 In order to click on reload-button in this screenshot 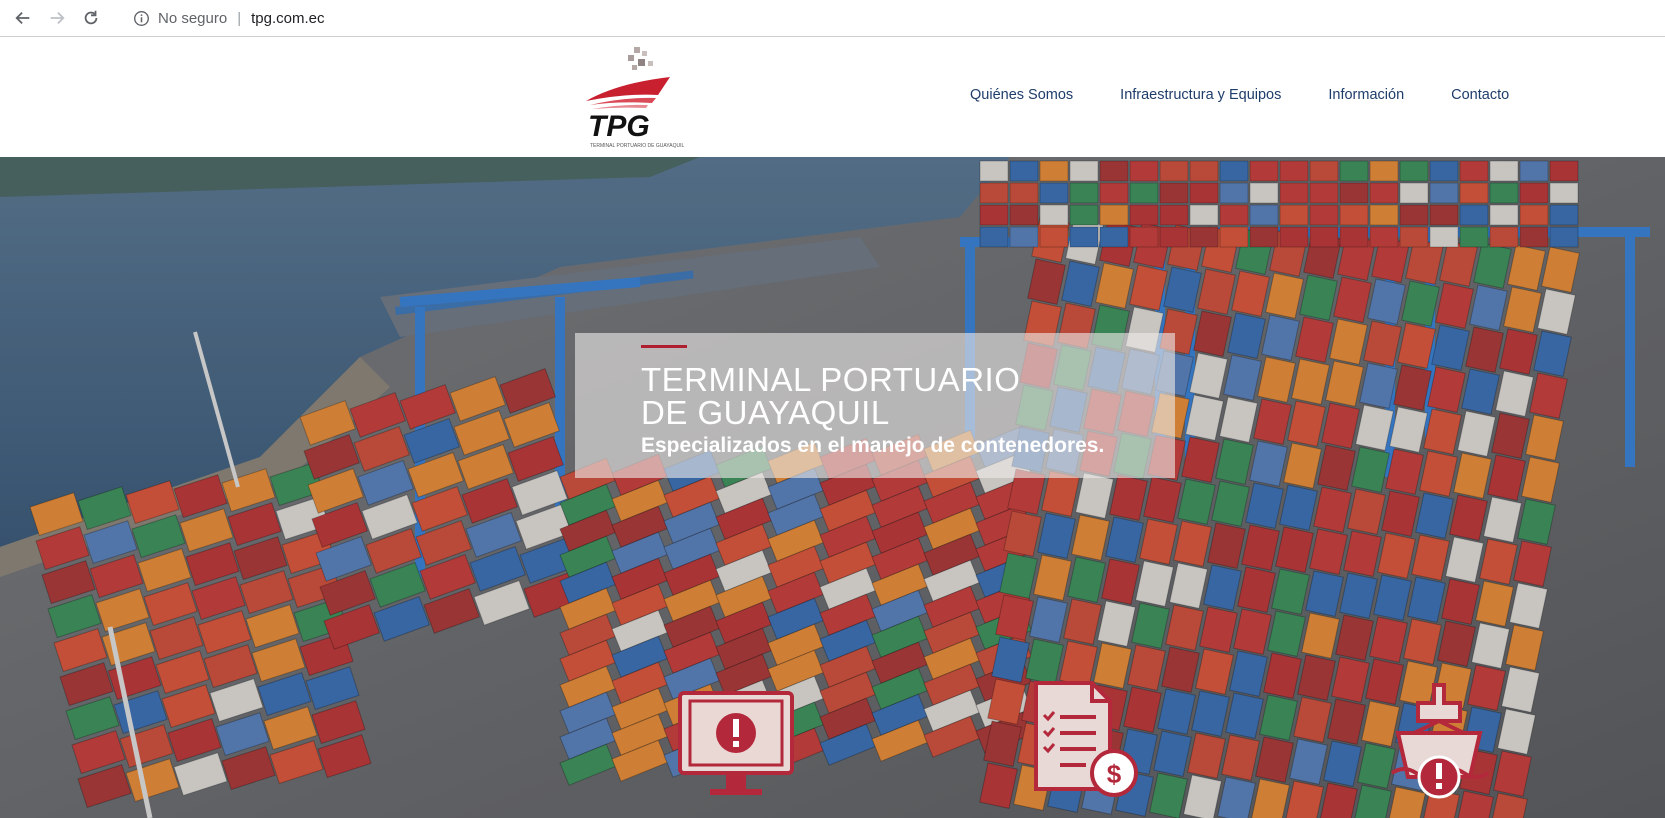, I will do `click(91, 18)`.